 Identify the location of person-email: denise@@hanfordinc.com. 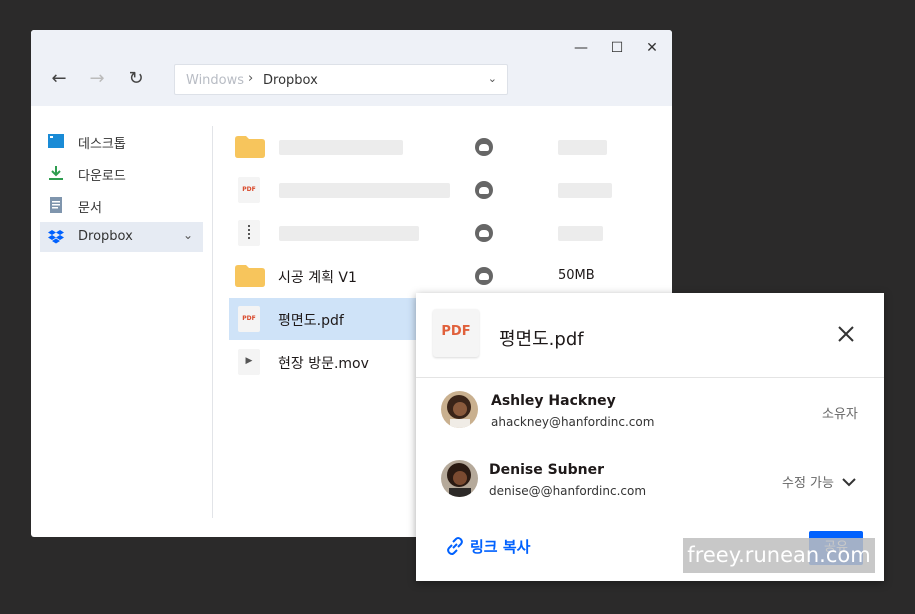
(568, 491).